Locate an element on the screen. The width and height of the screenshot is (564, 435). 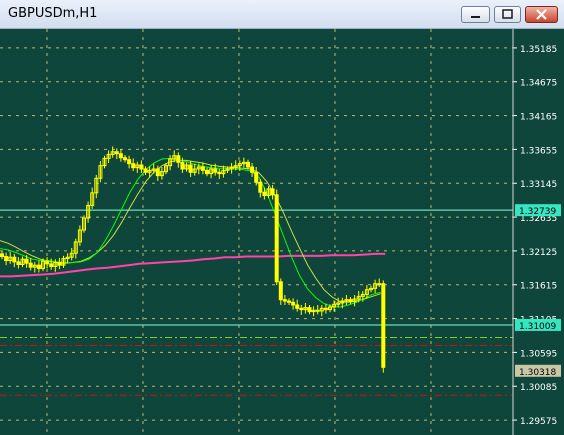
axis-tick-label: 1.35185 is located at coordinates (538, 50).